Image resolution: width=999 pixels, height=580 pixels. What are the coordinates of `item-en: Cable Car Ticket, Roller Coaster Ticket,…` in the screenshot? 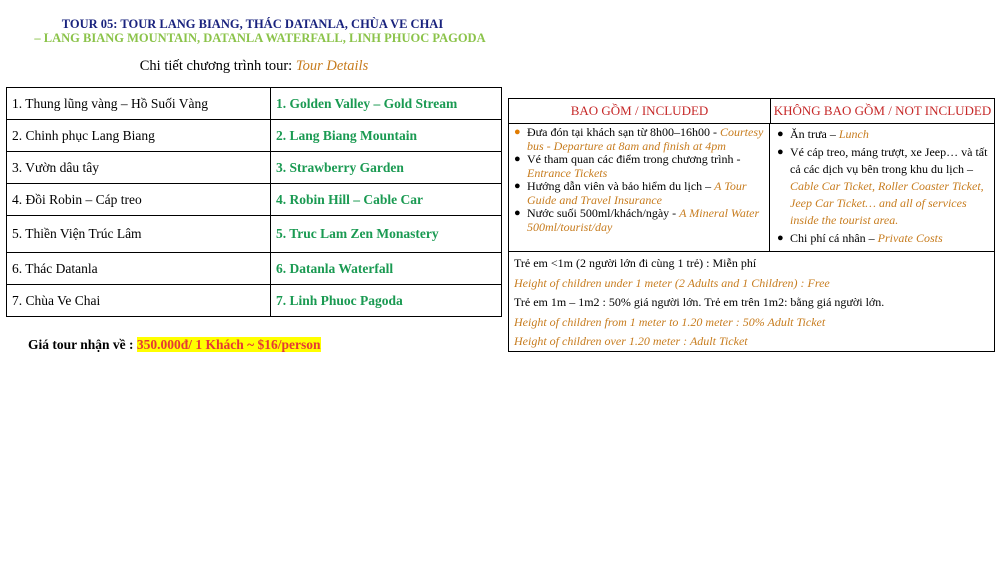 It's located at (887, 203).